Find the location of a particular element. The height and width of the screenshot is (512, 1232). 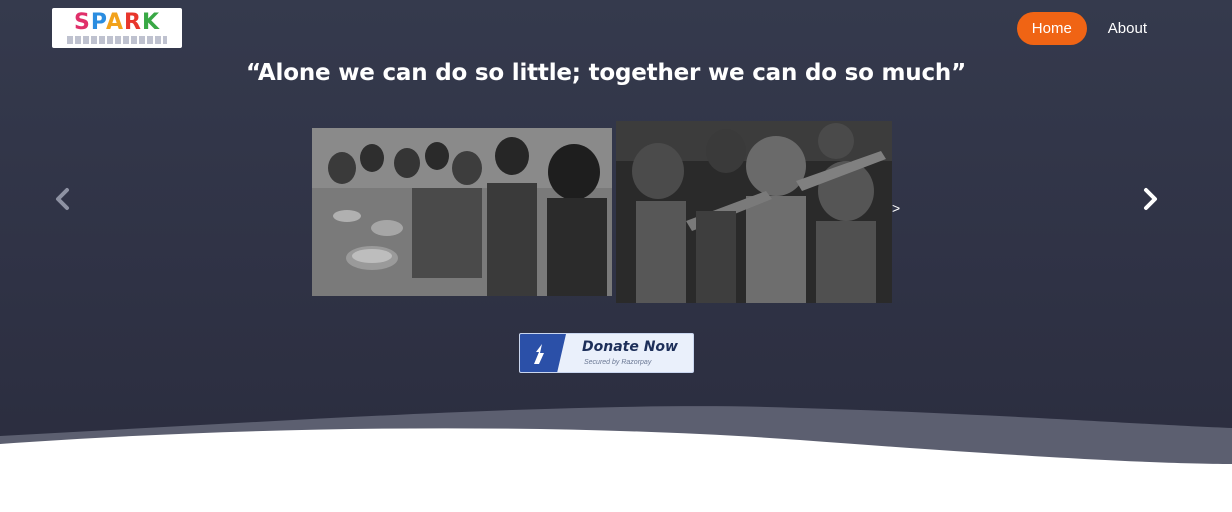

donate-badge is located at coordinates (543, 353).